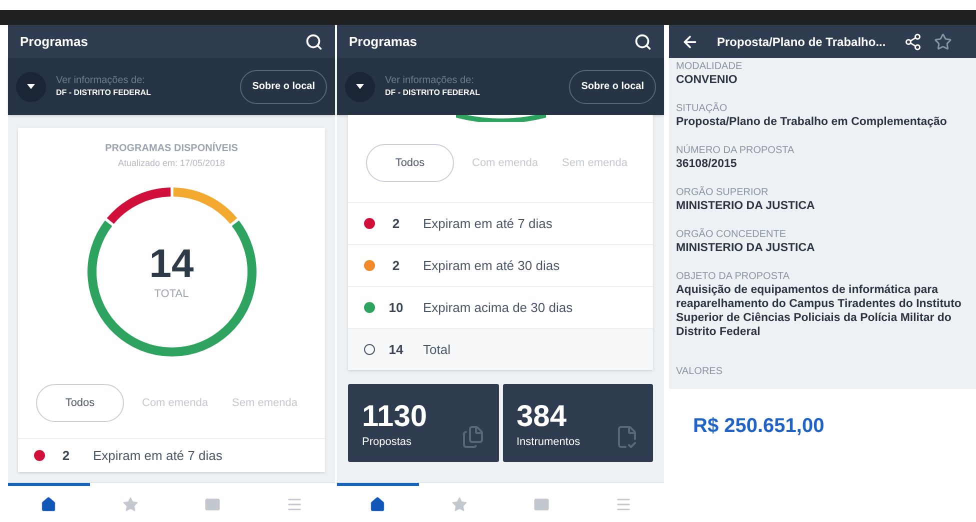  Describe the element at coordinates (723, 192) in the screenshot. I see `field-label: ORGÃO SUPERIOR` at that location.